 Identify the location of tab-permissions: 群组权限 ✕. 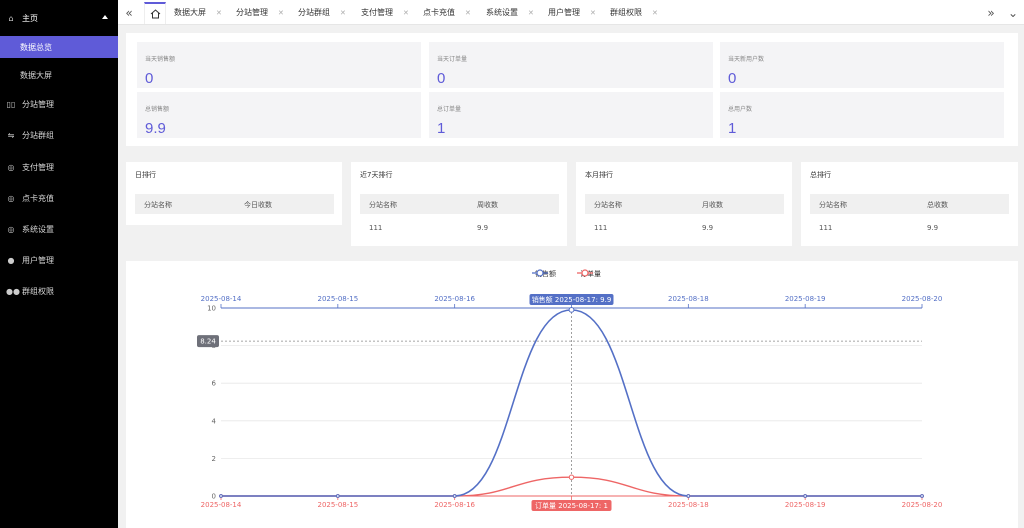
(634, 12).